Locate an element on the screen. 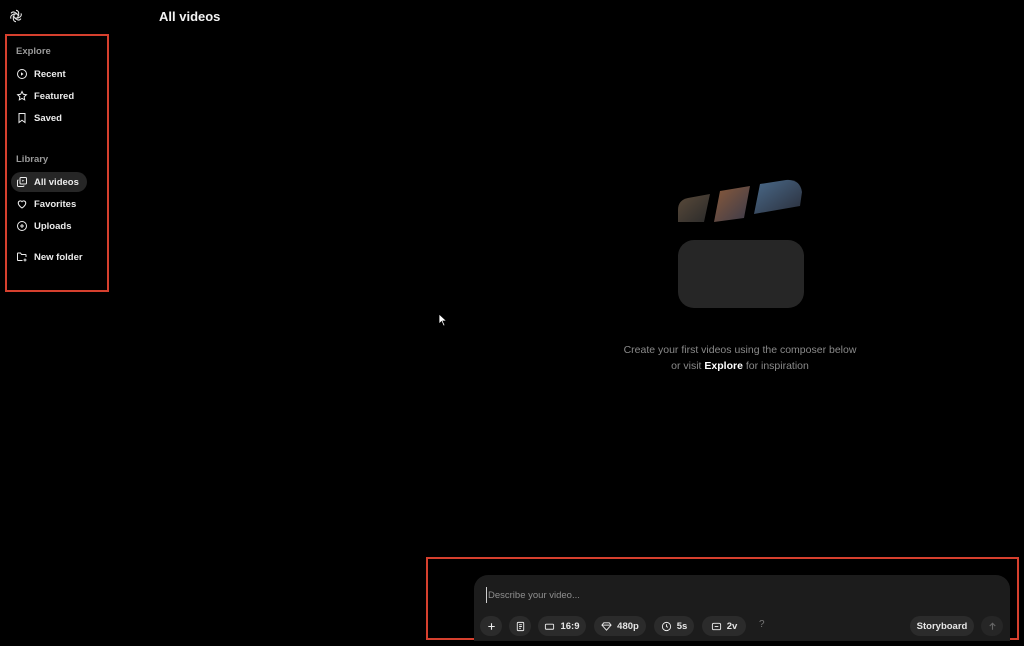 The height and width of the screenshot is (646, 1024). prompt-input is located at coordinates (736, 595).